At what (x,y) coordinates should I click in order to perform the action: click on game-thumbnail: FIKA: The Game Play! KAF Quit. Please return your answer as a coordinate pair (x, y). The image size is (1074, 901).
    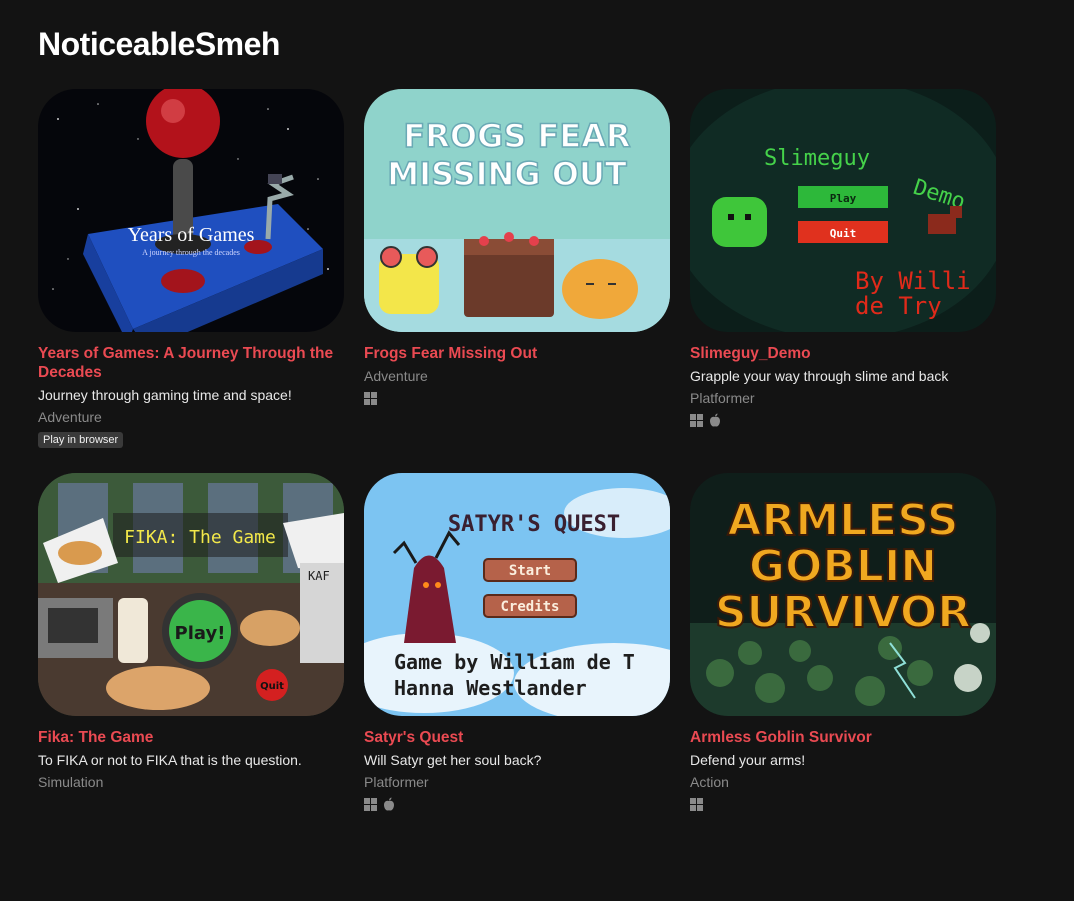
    Looking at the image, I should click on (191, 594).